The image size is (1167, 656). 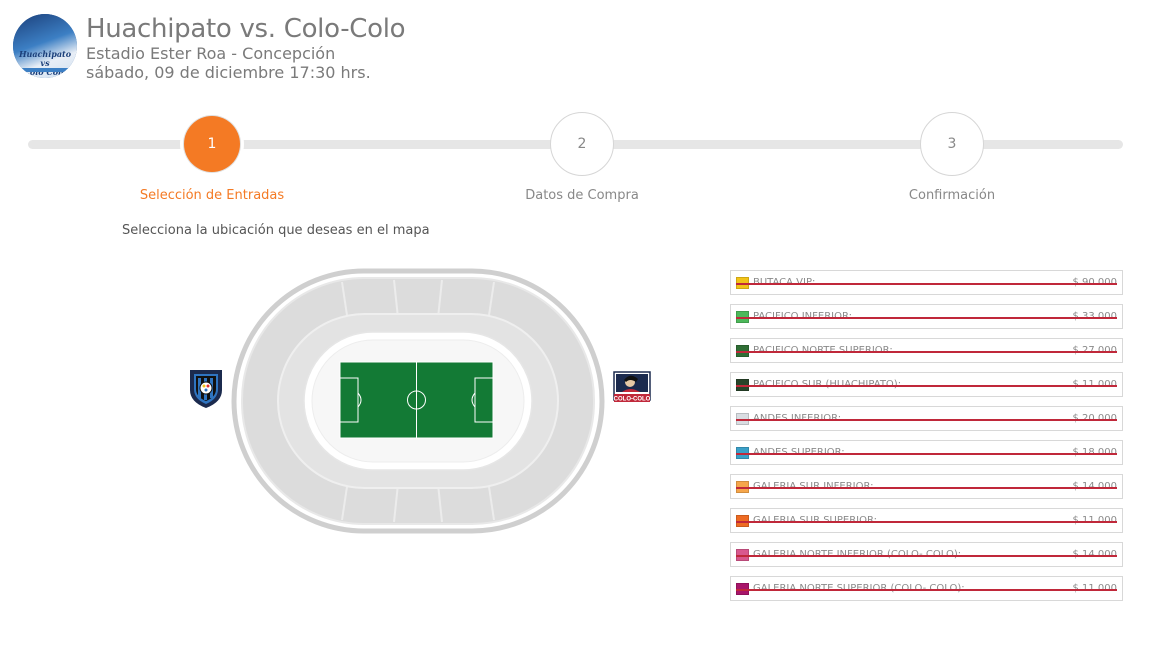 I want to click on event-image-text: Huachipato vs Colo Colo, so click(x=45, y=63).